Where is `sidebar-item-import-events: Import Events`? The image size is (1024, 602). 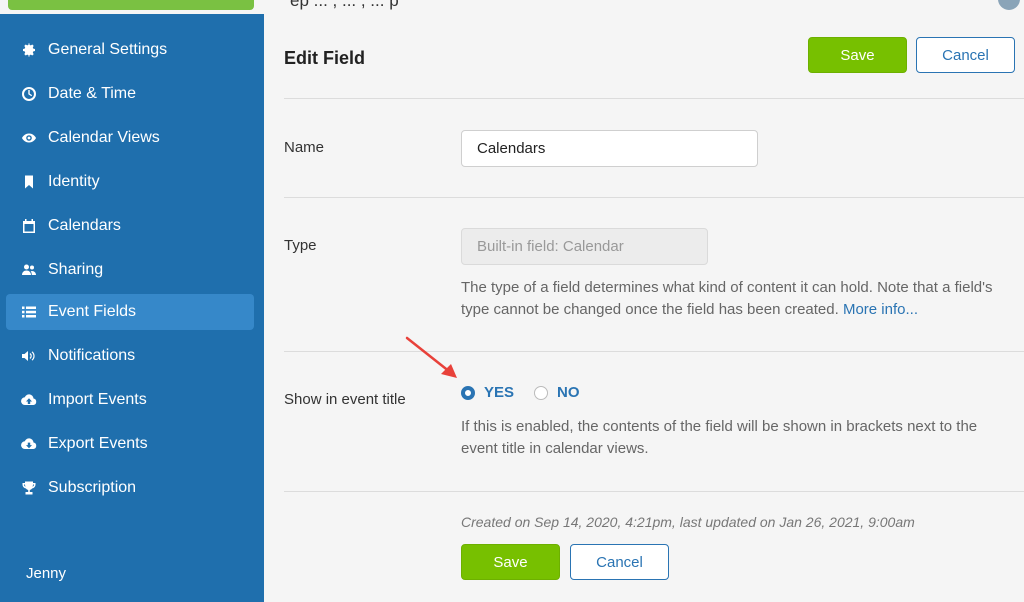 sidebar-item-import-events: Import Events is located at coordinates (130, 400).